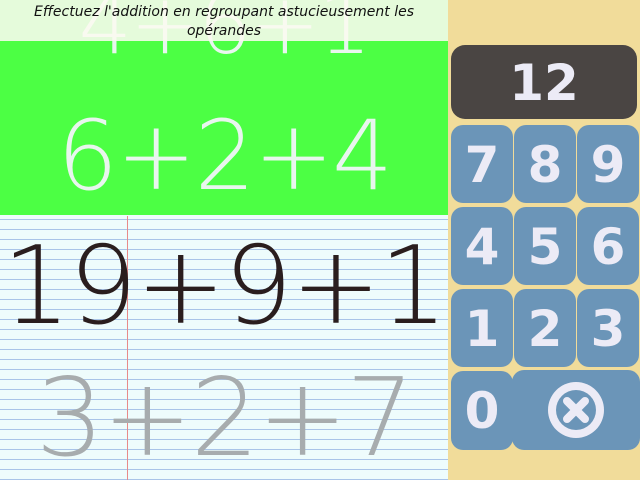 The width and height of the screenshot is (640, 480). I want to click on key-1: 1, so click(482, 328).